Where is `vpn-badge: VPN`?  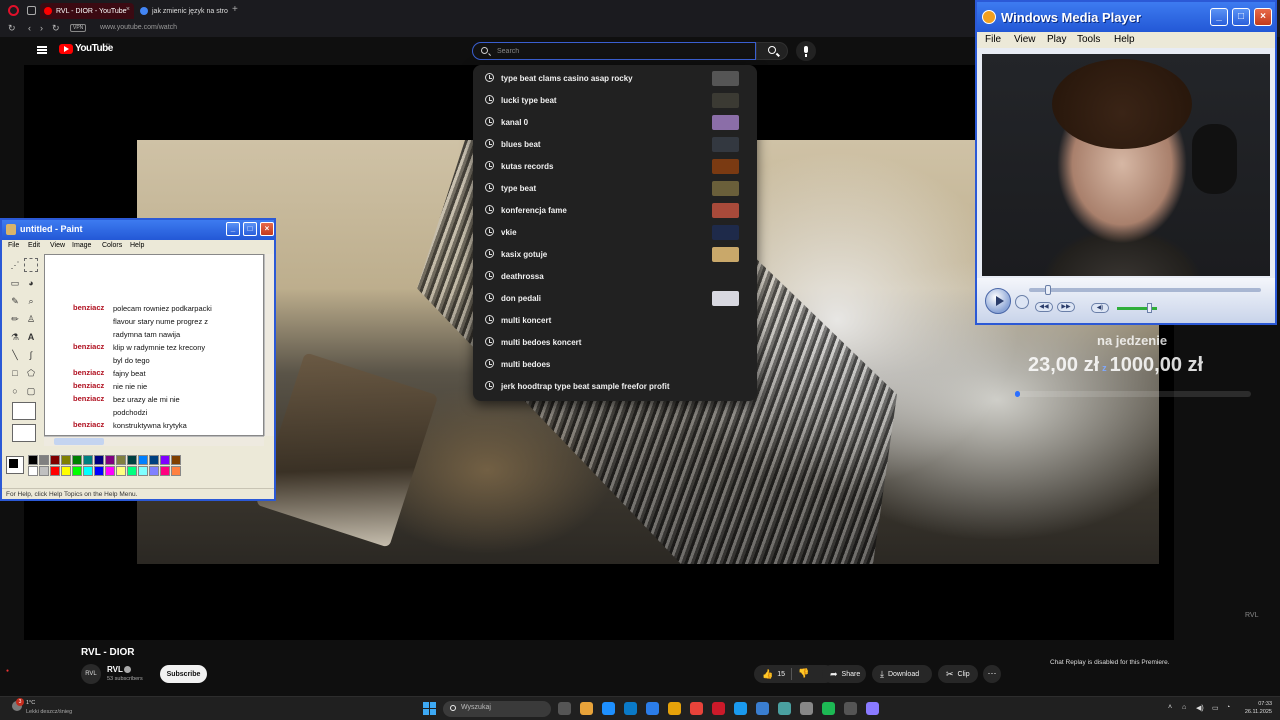
vpn-badge: VPN is located at coordinates (78, 28).